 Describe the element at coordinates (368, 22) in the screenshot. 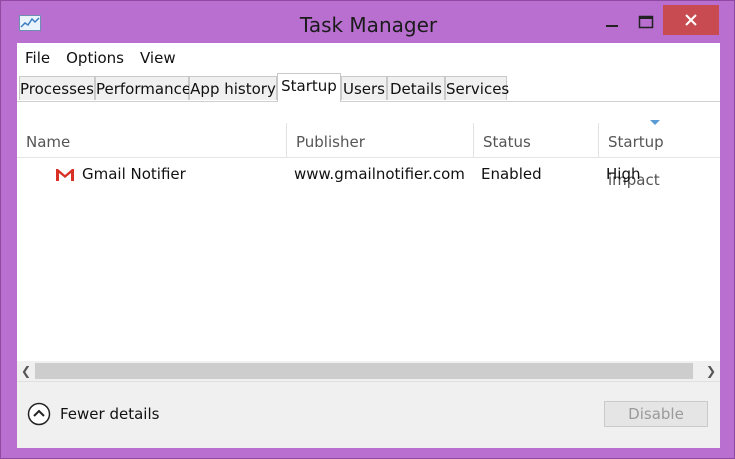

I see `title-bar: Task Manager` at that location.